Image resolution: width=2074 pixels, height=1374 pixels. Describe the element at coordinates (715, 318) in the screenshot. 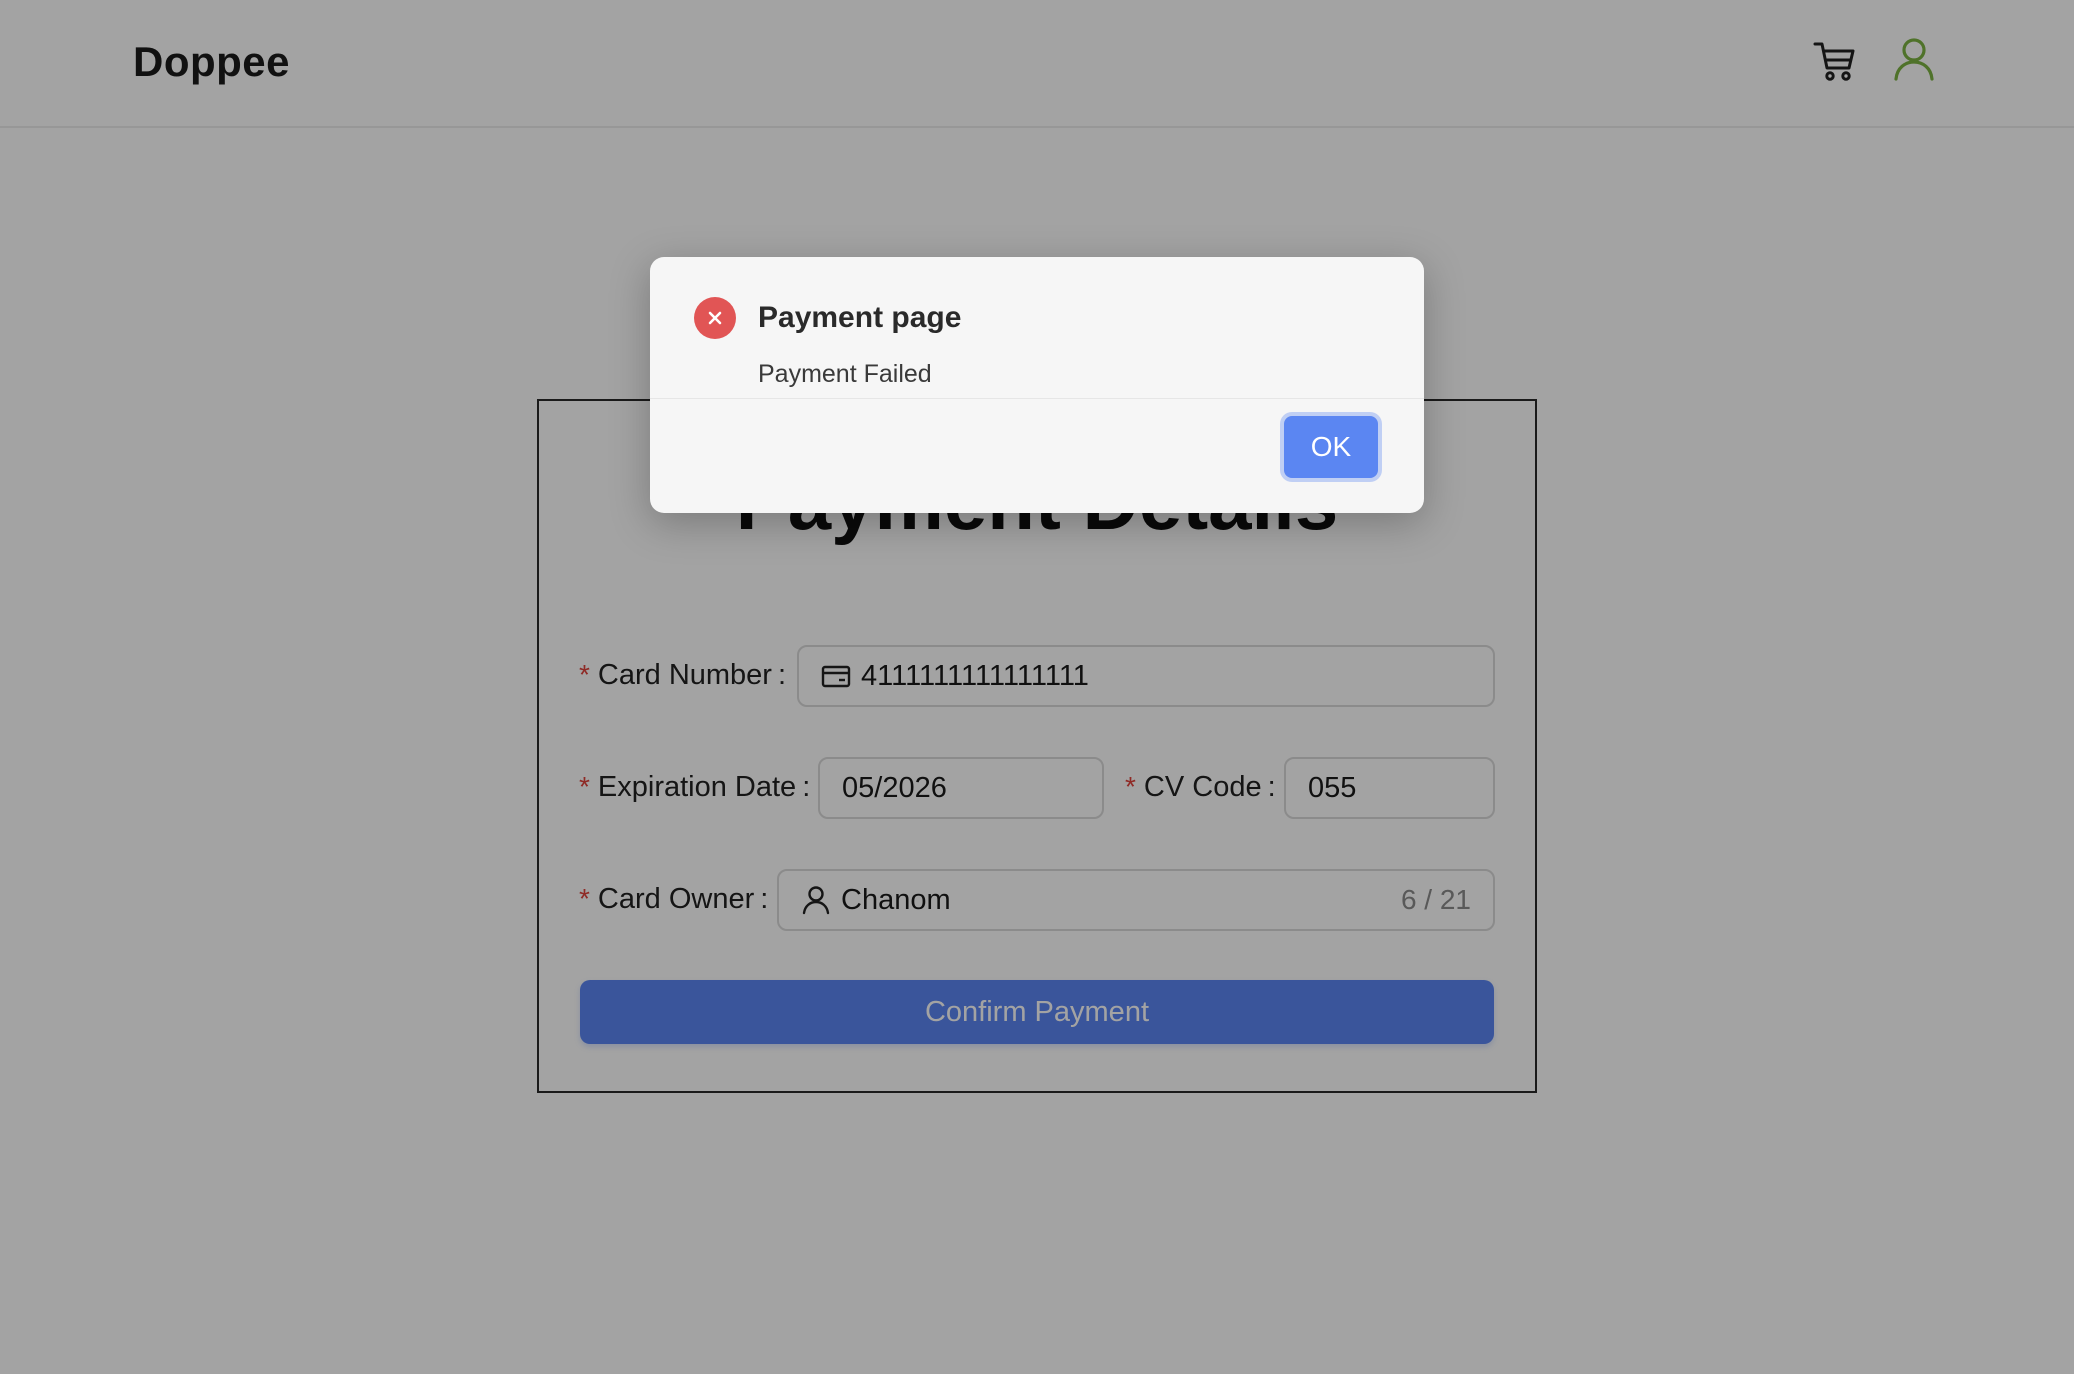

I see `error-circle-icon` at that location.